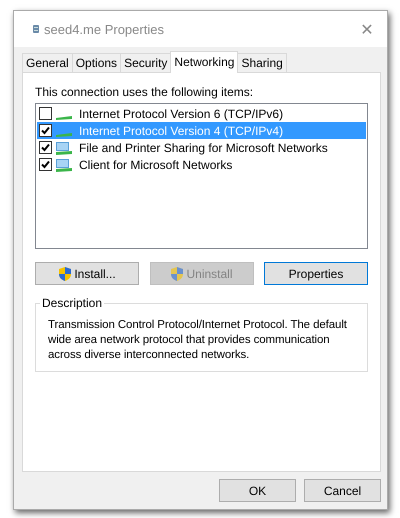  Describe the element at coordinates (144, 92) in the screenshot. I see `items-label: This connection uses the following items:` at that location.